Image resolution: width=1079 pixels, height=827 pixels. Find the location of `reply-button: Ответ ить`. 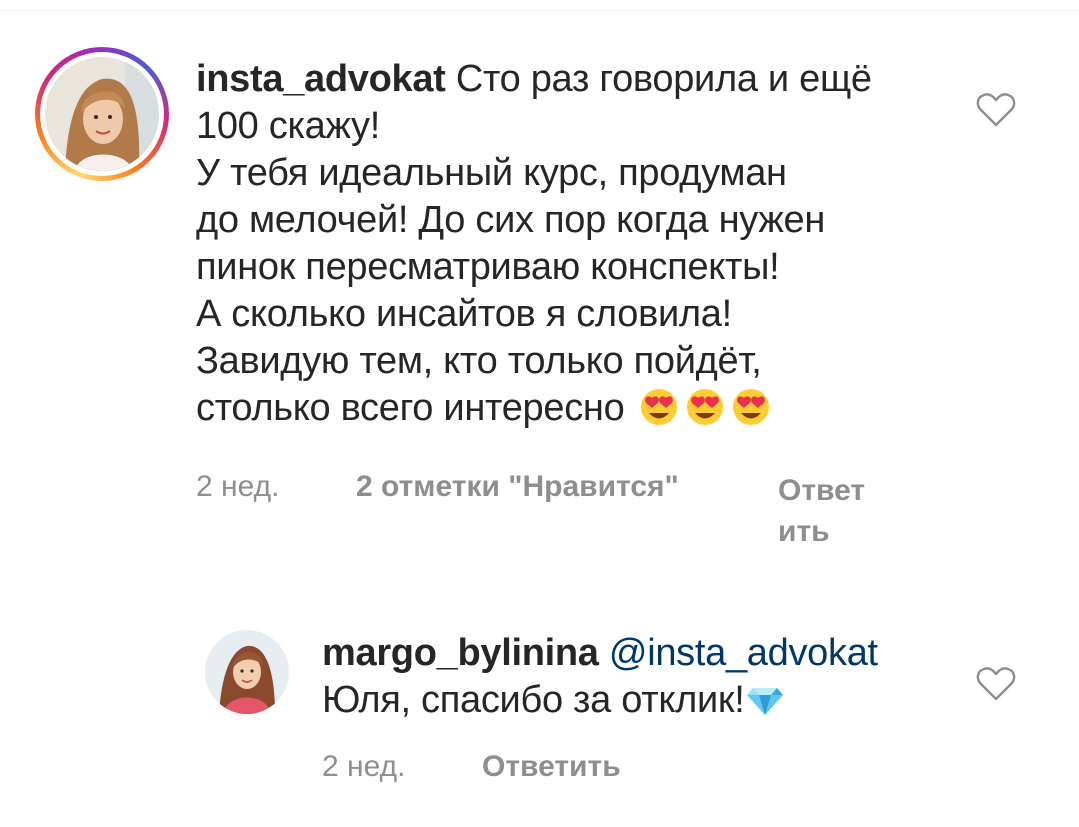

reply-button: Ответ ить is located at coordinates (821, 511).